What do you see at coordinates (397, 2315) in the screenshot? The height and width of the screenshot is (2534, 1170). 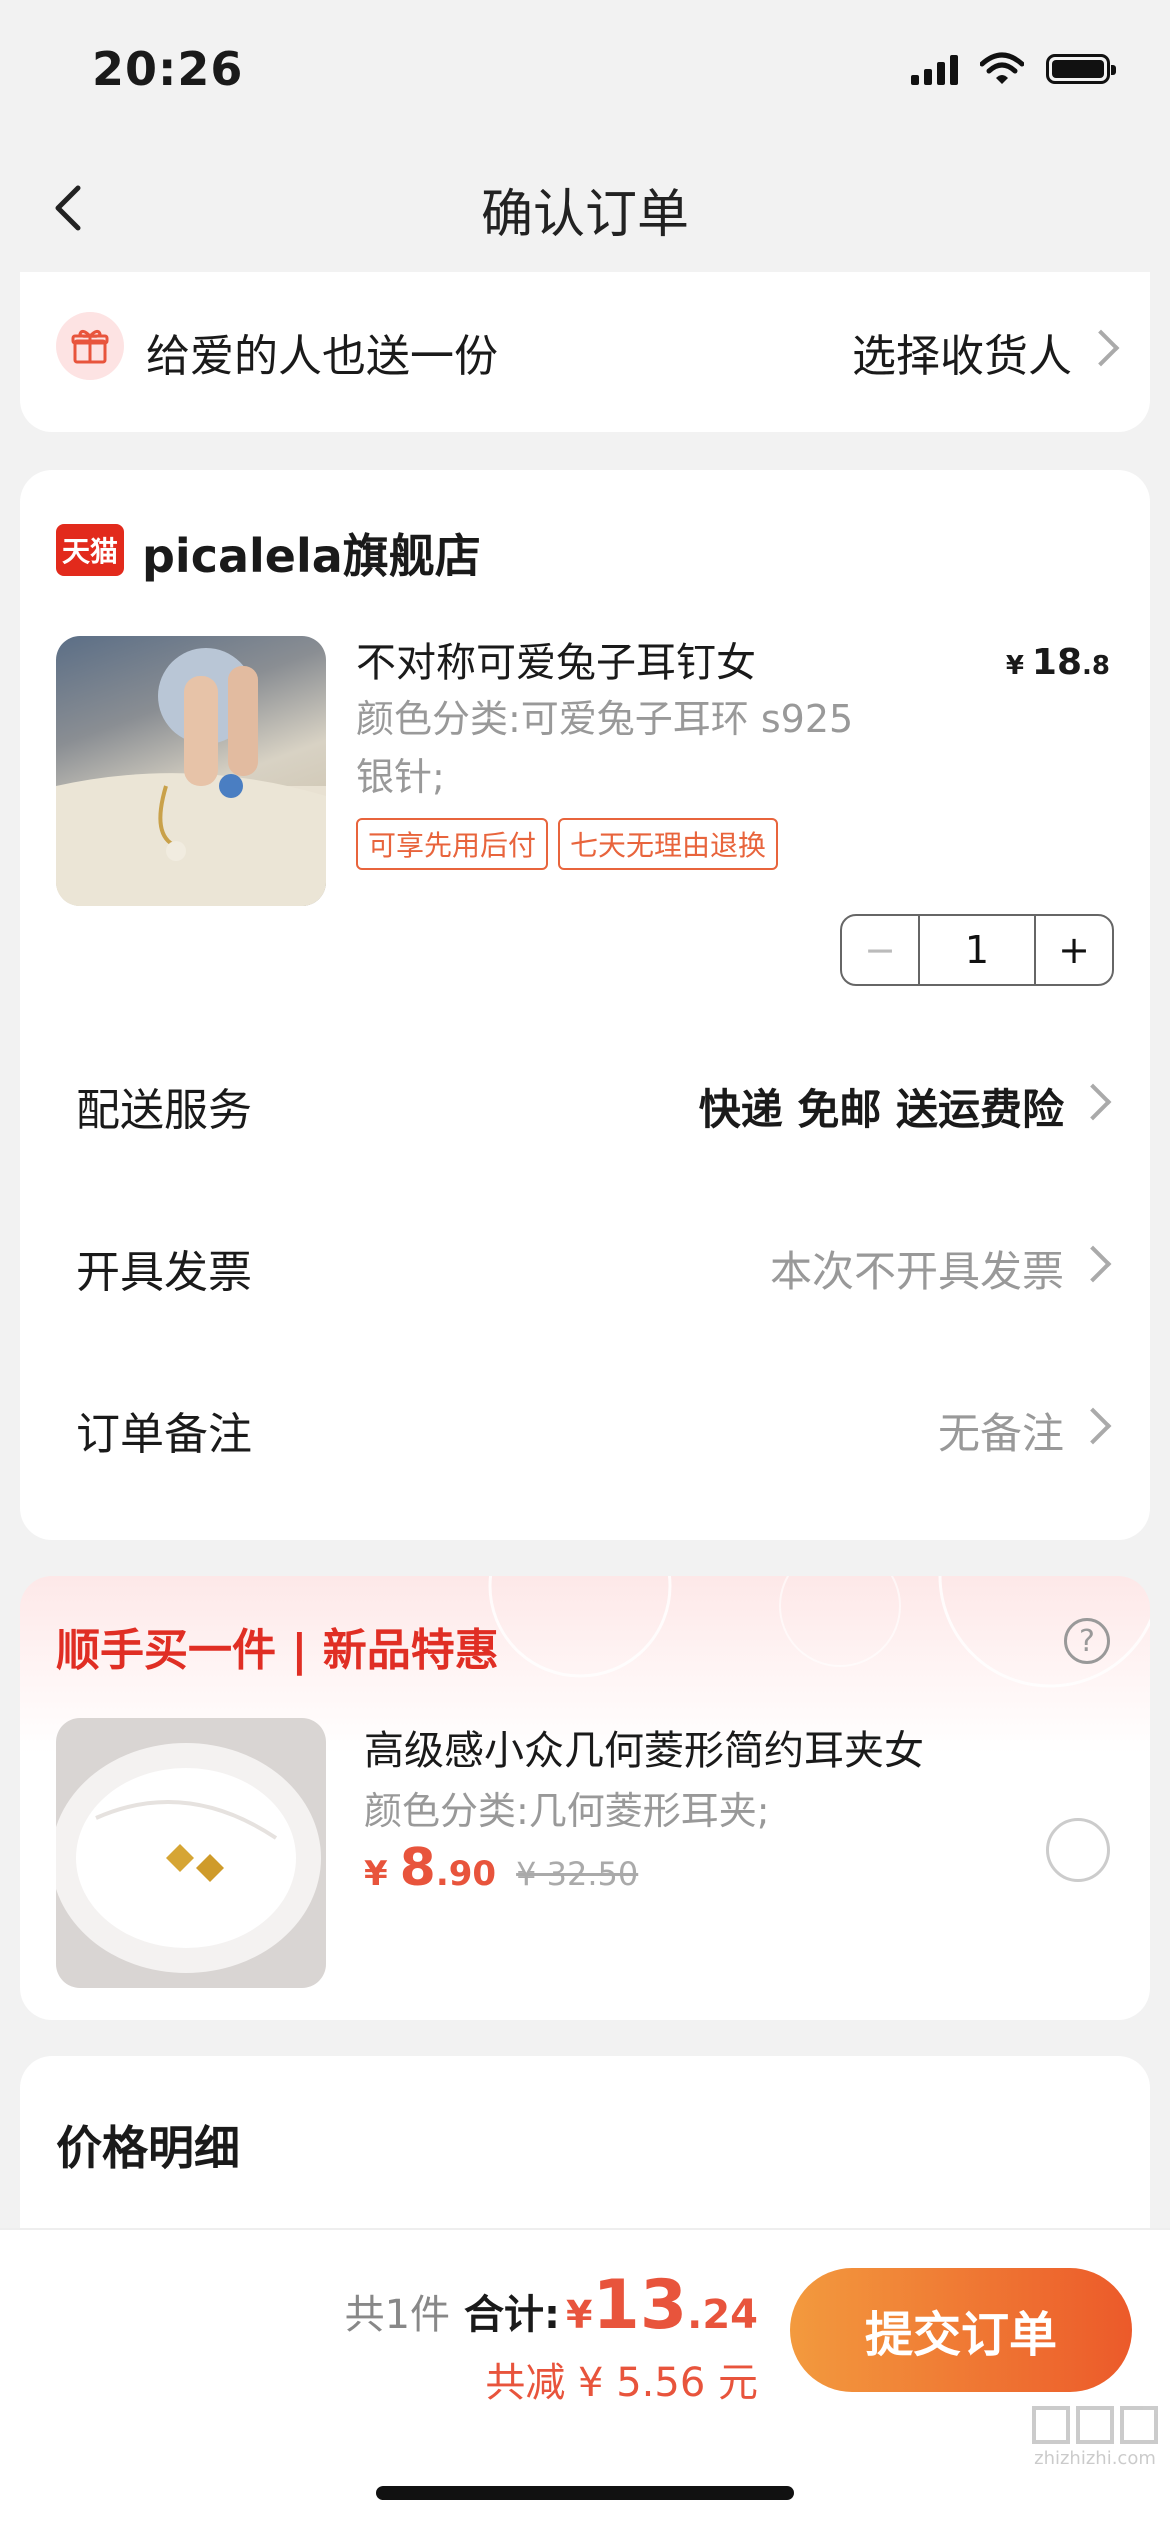 I see `item-count: 共1件` at bounding box center [397, 2315].